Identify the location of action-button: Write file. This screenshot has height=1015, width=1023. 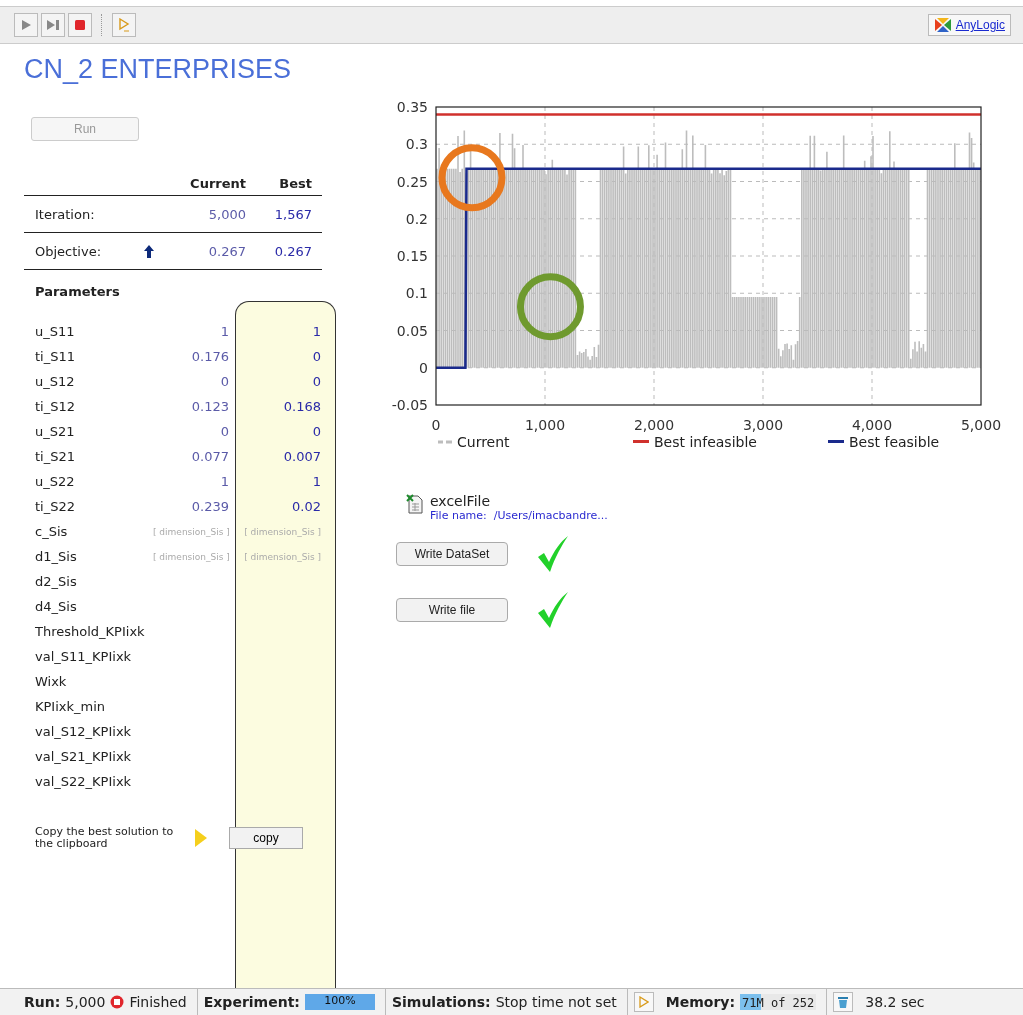
(452, 610).